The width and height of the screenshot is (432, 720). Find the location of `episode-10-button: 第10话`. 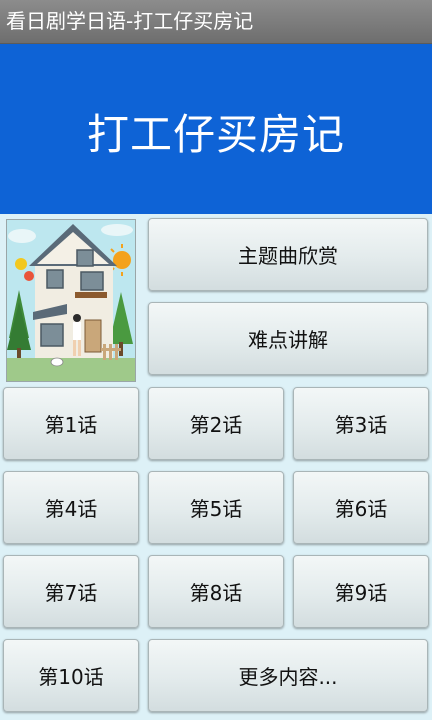

episode-10-button: 第10话 is located at coordinates (71, 675).